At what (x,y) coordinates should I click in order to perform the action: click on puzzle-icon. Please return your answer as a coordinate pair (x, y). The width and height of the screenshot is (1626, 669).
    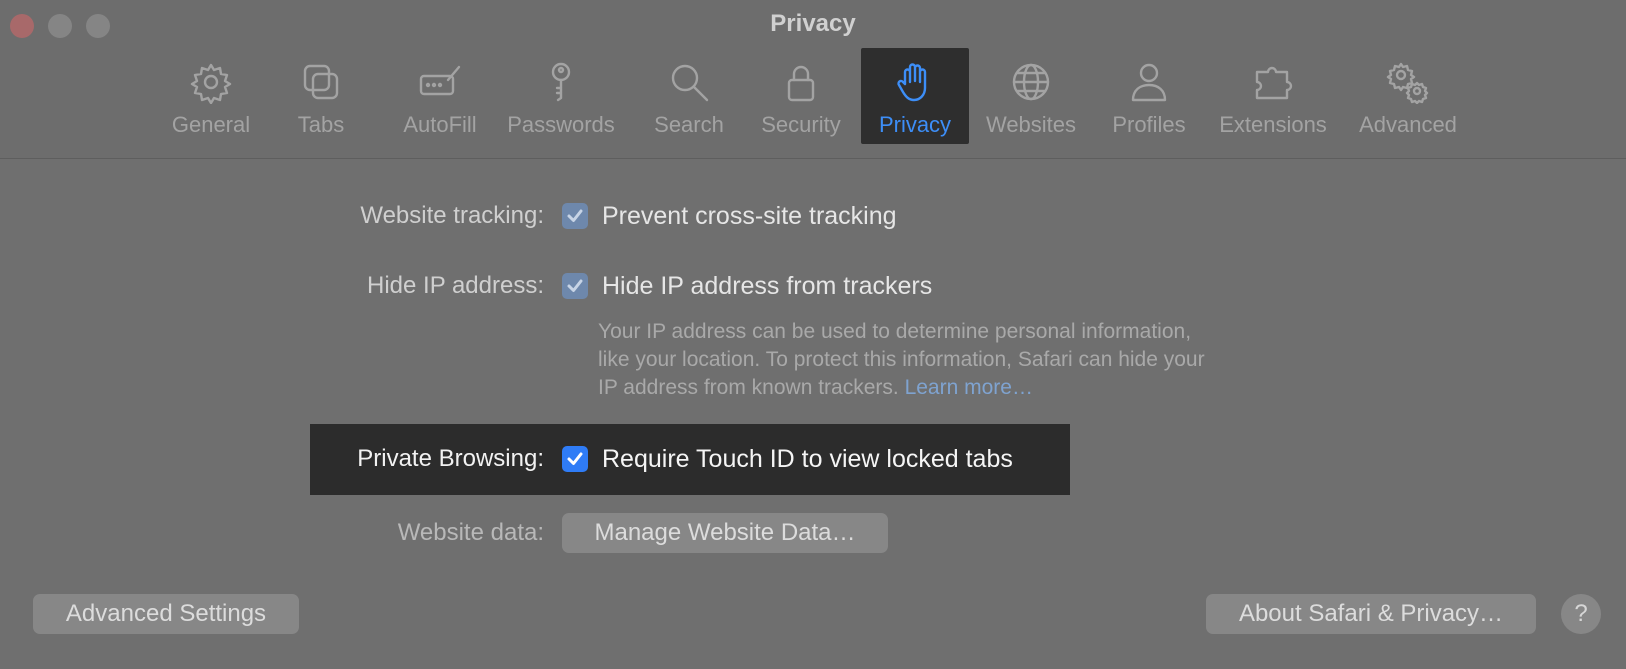
    Looking at the image, I should click on (1273, 82).